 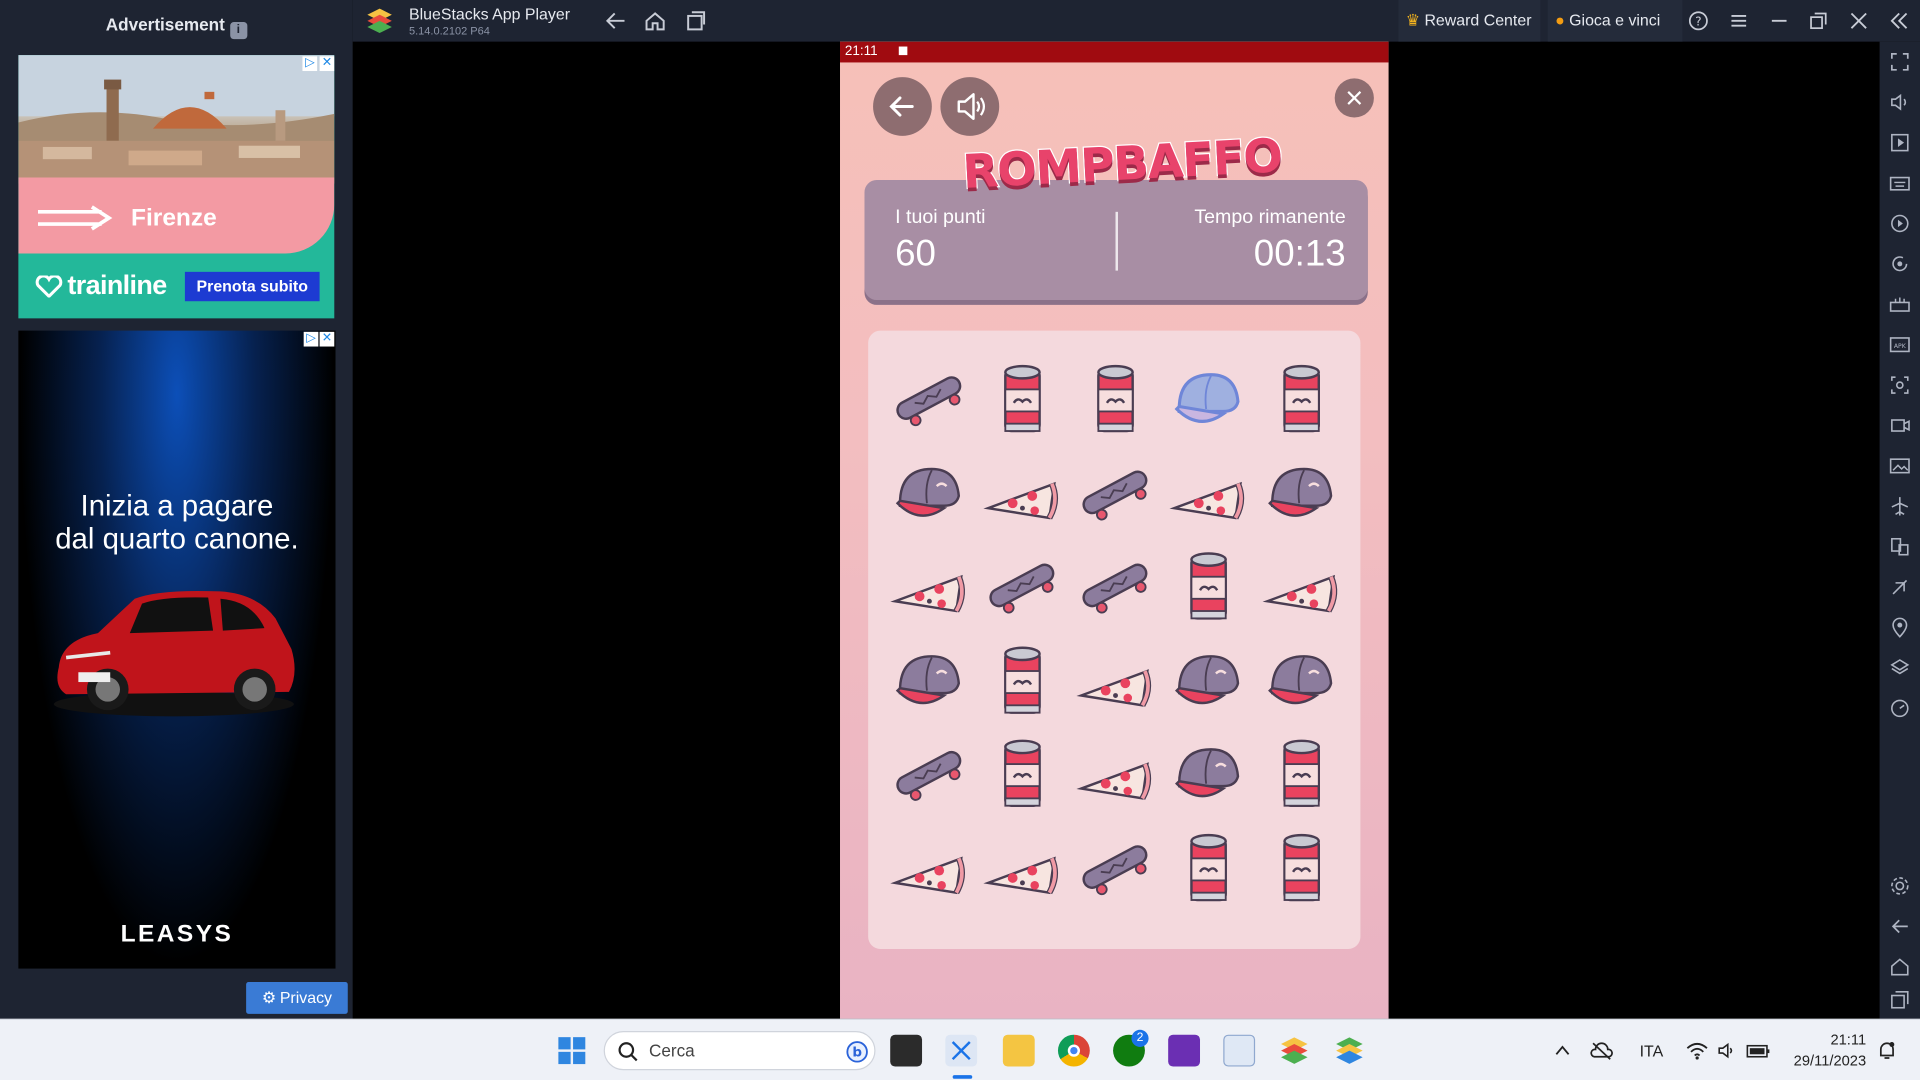 What do you see at coordinates (1899, 344) in the screenshot?
I see `apk-install-icon: APK` at bounding box center [1899, 344].